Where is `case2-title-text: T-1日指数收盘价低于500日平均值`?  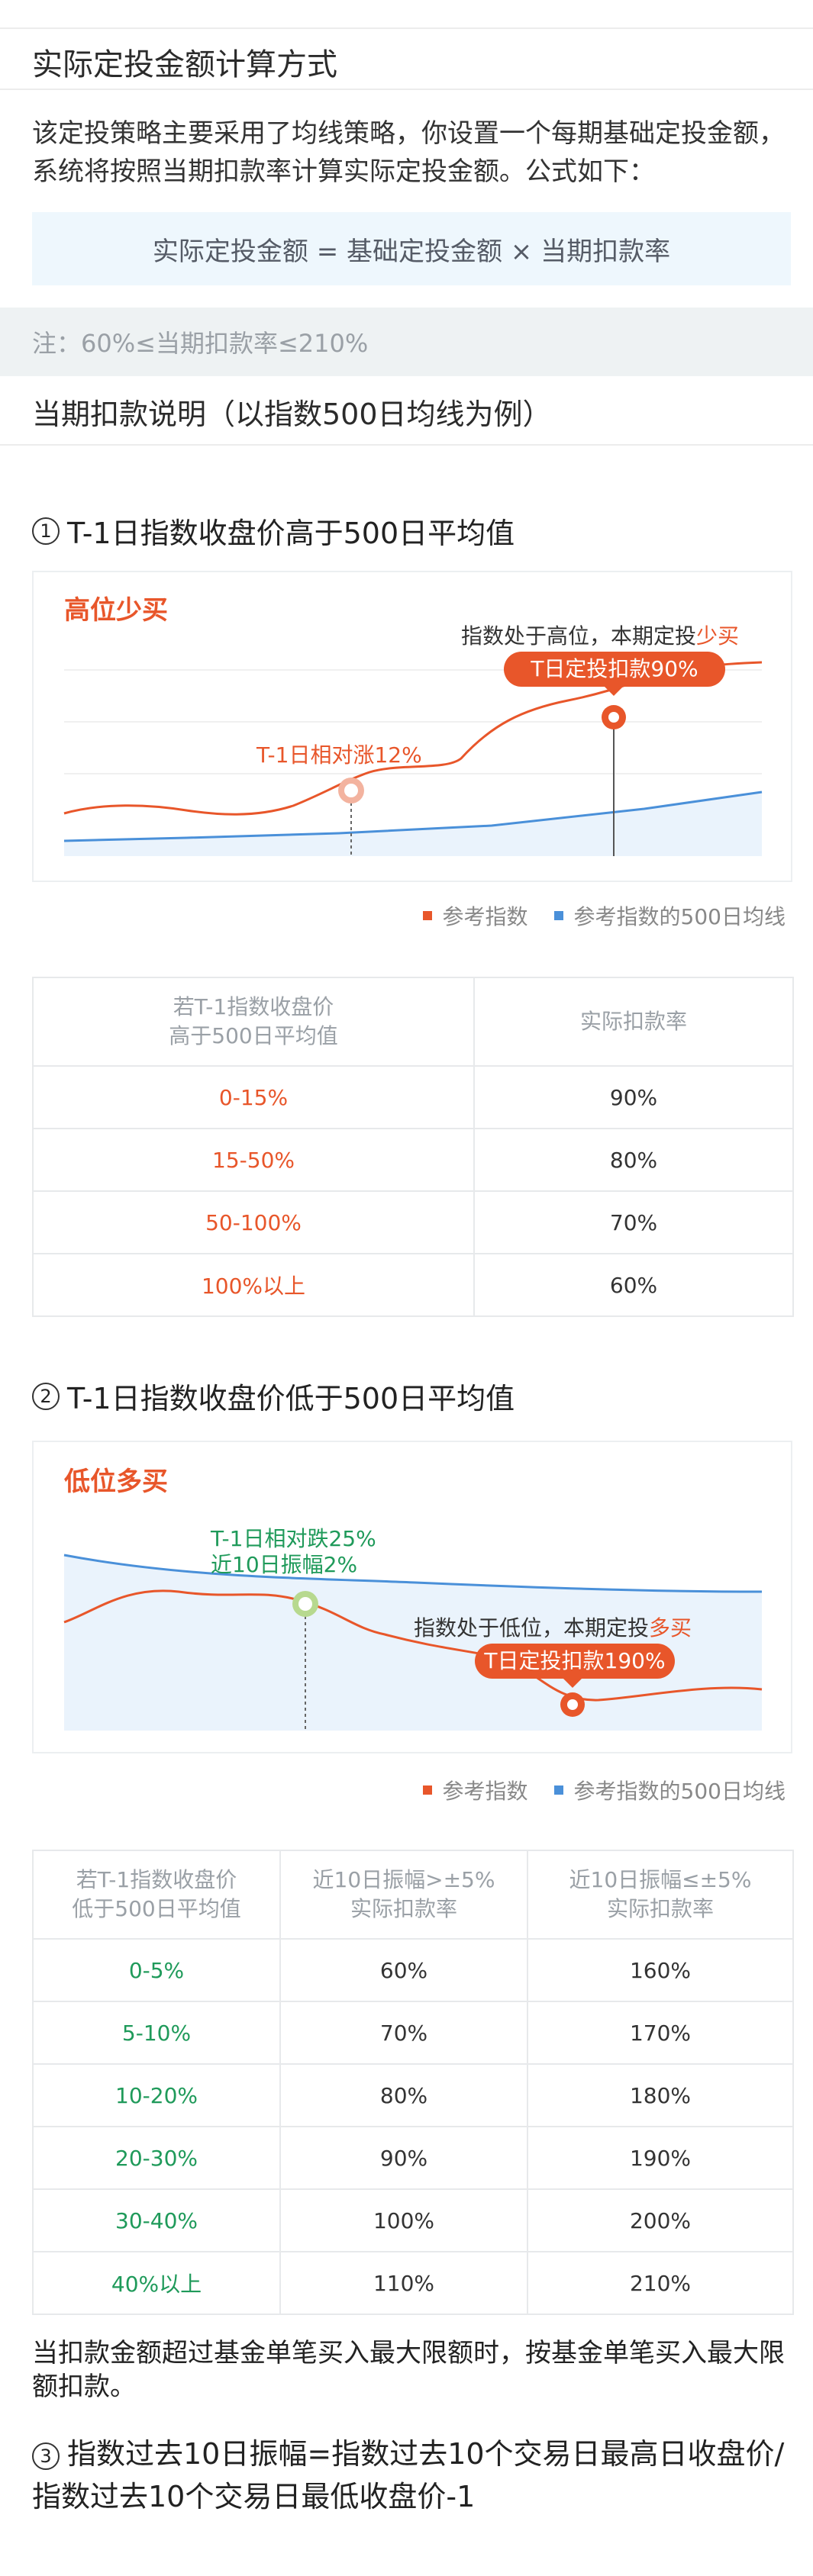 case2-title-text: T-1日指数收盘价低于500日平均值 is located at coordinates (291, 1398).